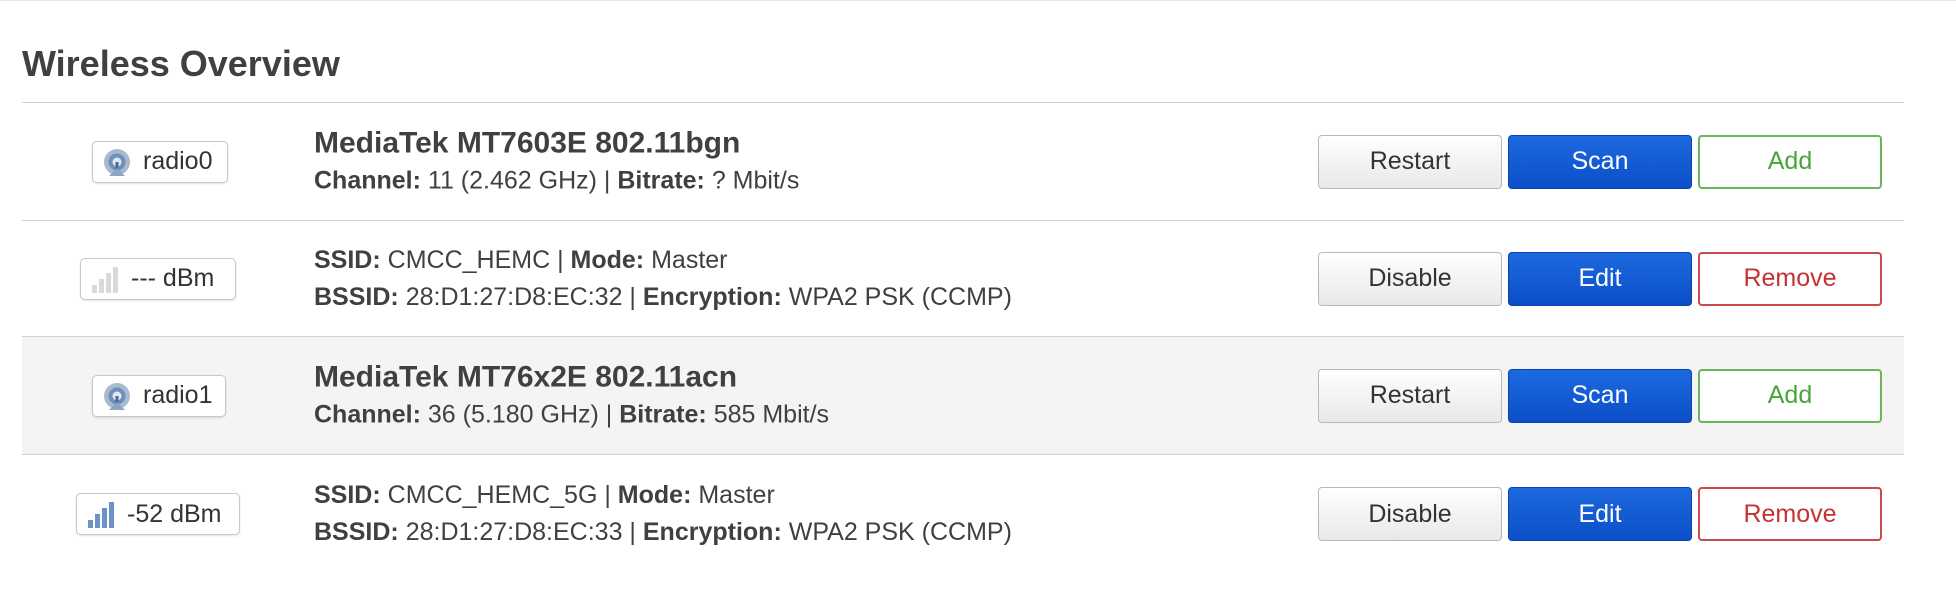 This screenshot has width=1956, height=606. What do you see at coordinates (173, 278) in the screenshot?
I see `signal-label: --- dBm` at bounding box center [173, 278].